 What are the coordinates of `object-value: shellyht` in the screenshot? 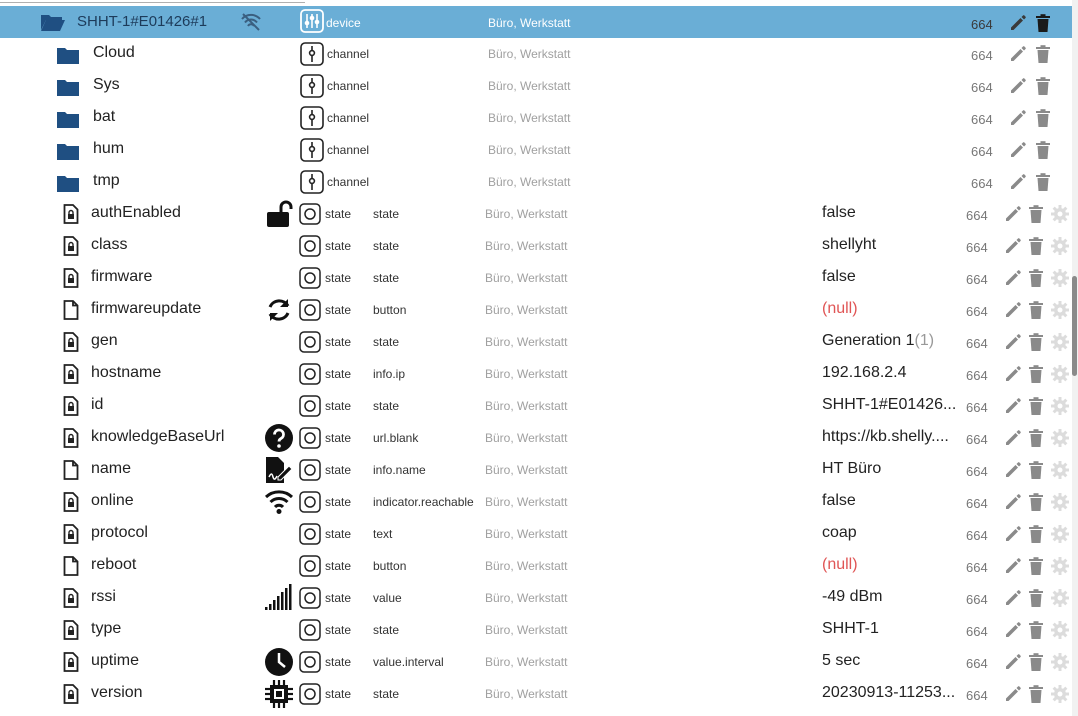 It's located at (849, 245).